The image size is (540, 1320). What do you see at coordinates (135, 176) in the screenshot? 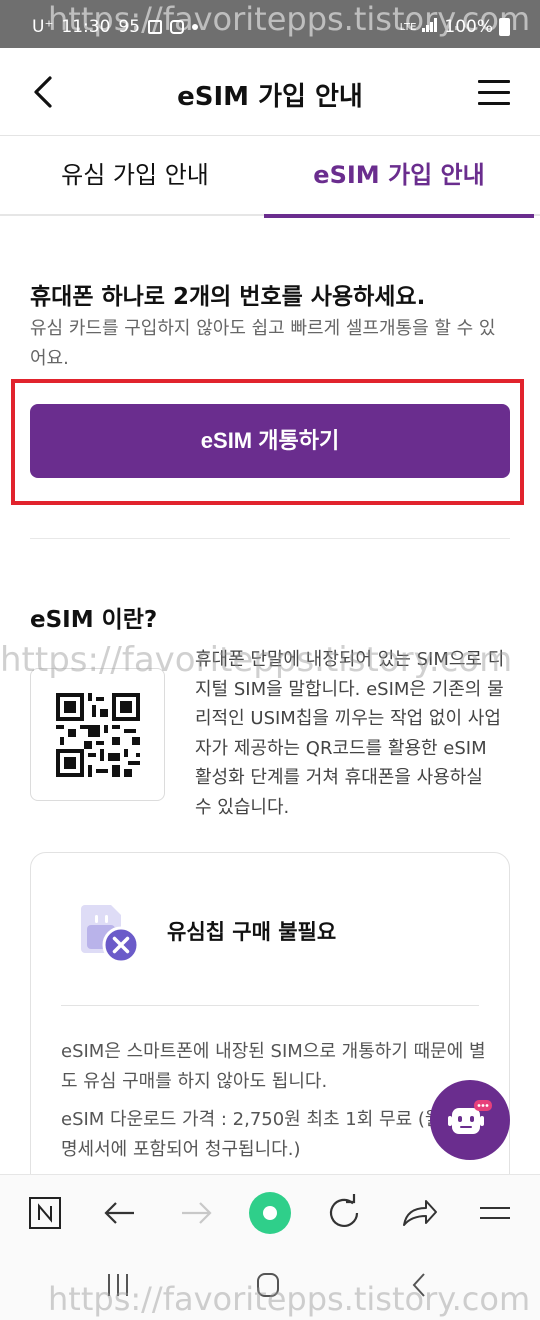
I see `tab-usim-guide: 유심 가입 안내` at bounding box center [135, 176].